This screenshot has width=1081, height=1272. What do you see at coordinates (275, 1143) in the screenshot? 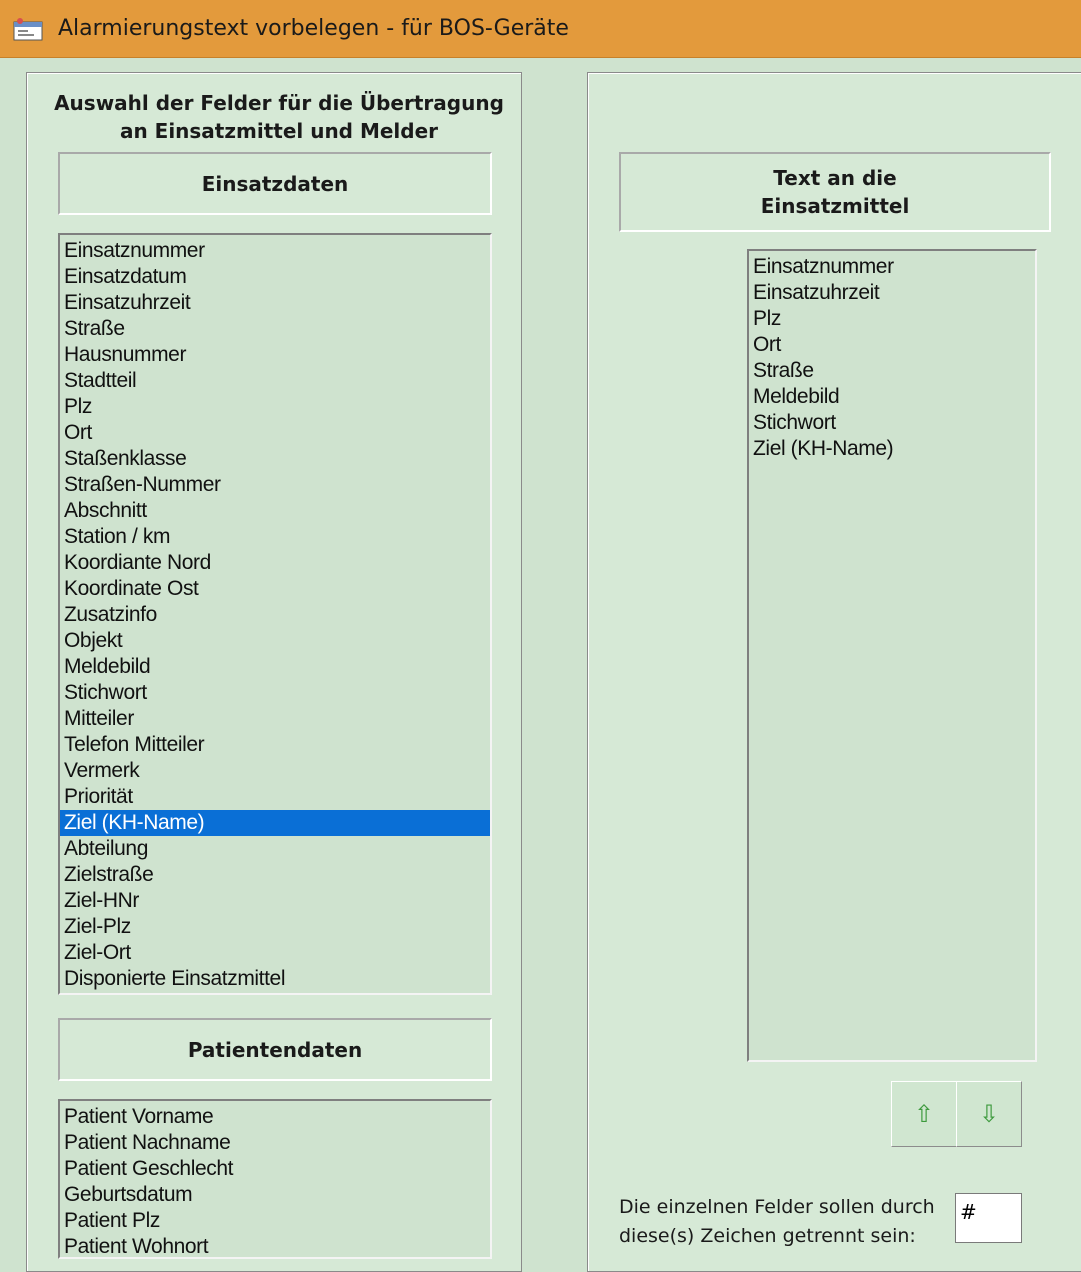
I see `patientendaten-list-item: Patient Nachname` at bounding box center [275, 1143].